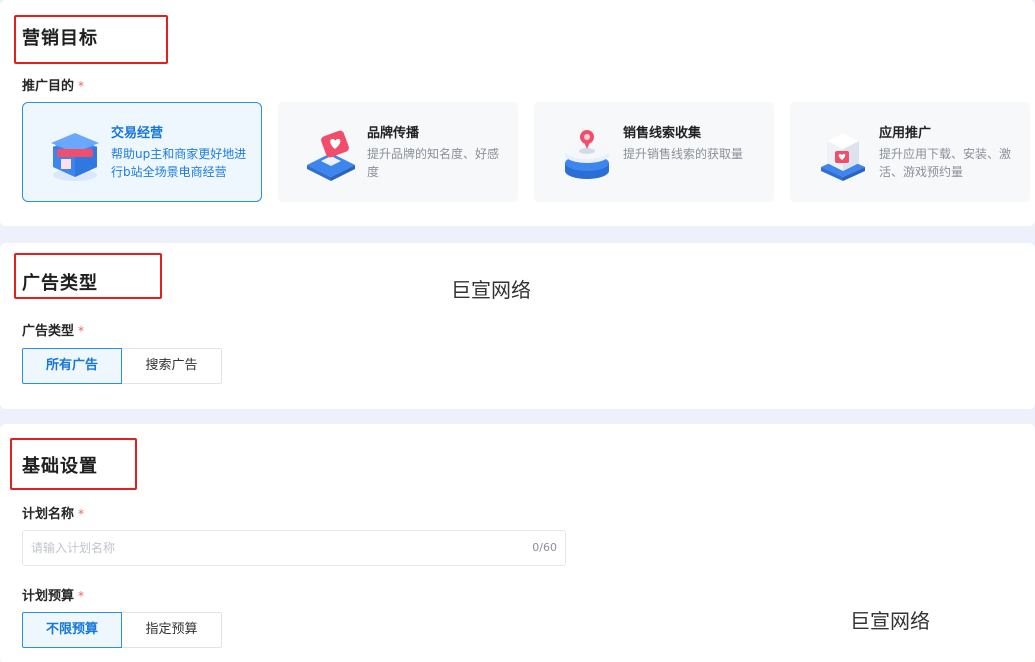 This screenshot has width=1035, height=662. What do you see at coordinates (60, 466) in the screenshot?
I see `section-title-basic: 基础设置` at bounding box center [60, 466].